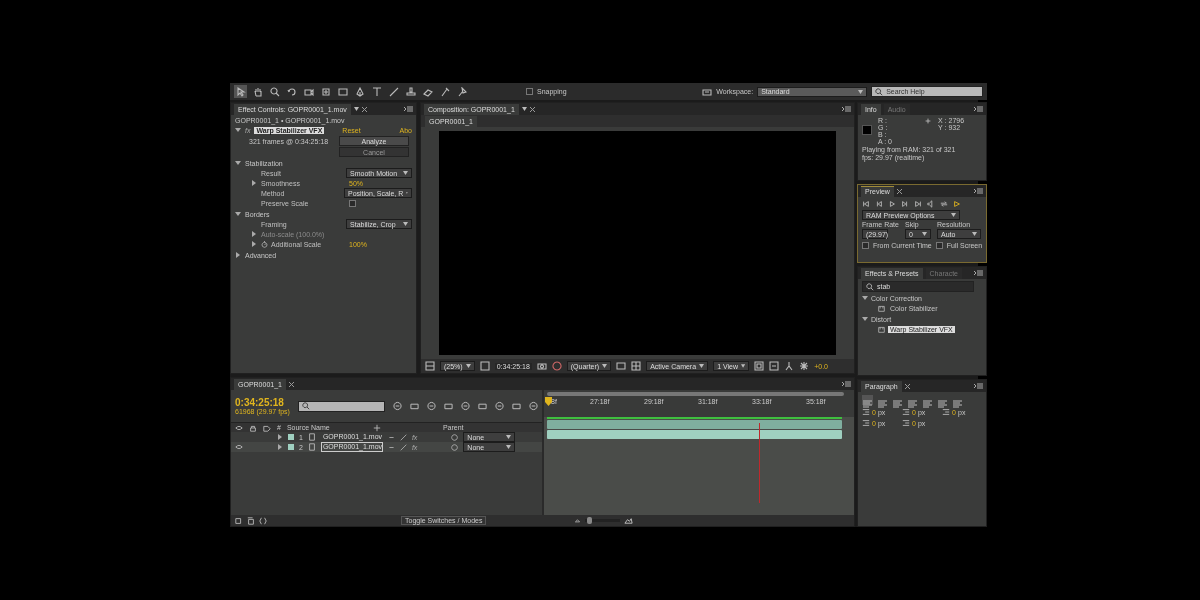  I want to click on pan-behind-tool, so click(325, 91).